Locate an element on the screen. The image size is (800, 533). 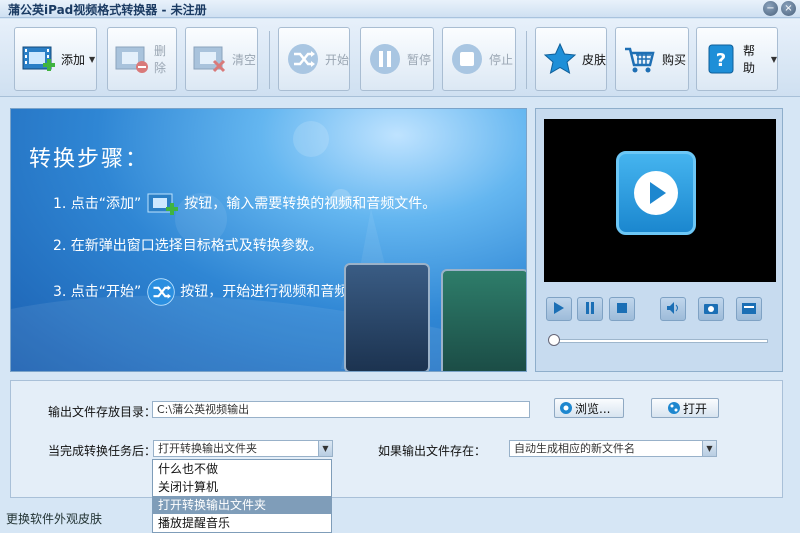
cart-icon is located at coordinates (640, 59).